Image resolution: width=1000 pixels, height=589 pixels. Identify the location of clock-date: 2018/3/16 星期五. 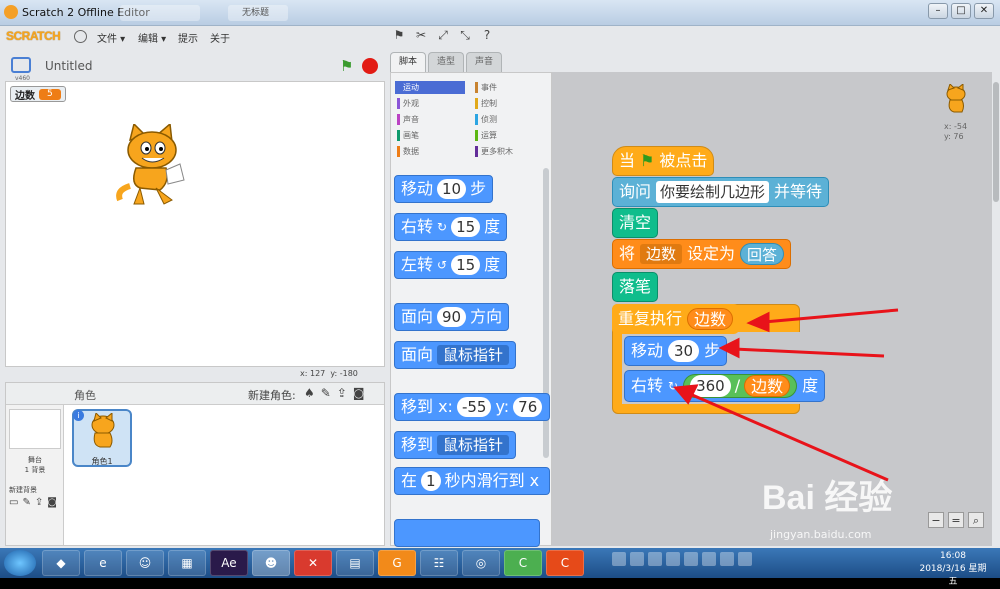
(953, 575).